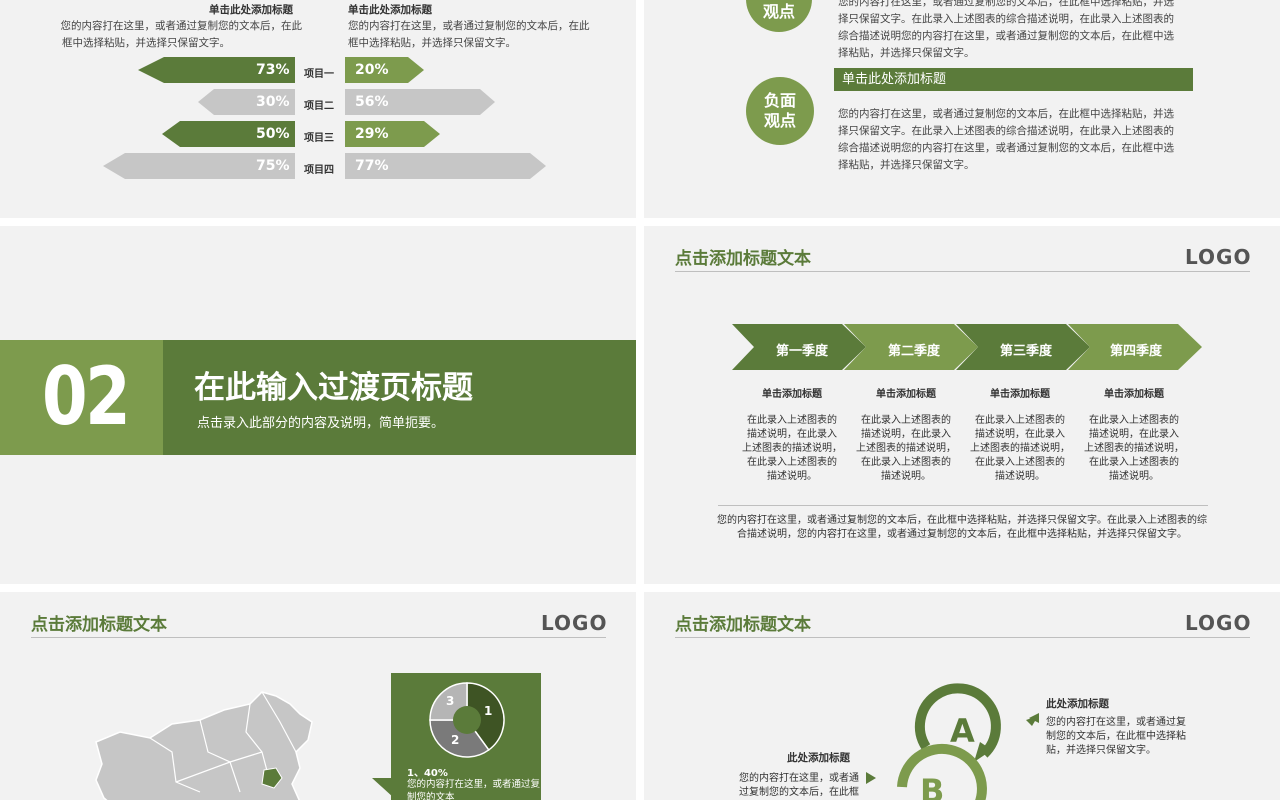 This screenshot has height=800, width=1280. Describe the element at coordinates (871, 778) in the screenshot. I see `left-pointer` at that location.